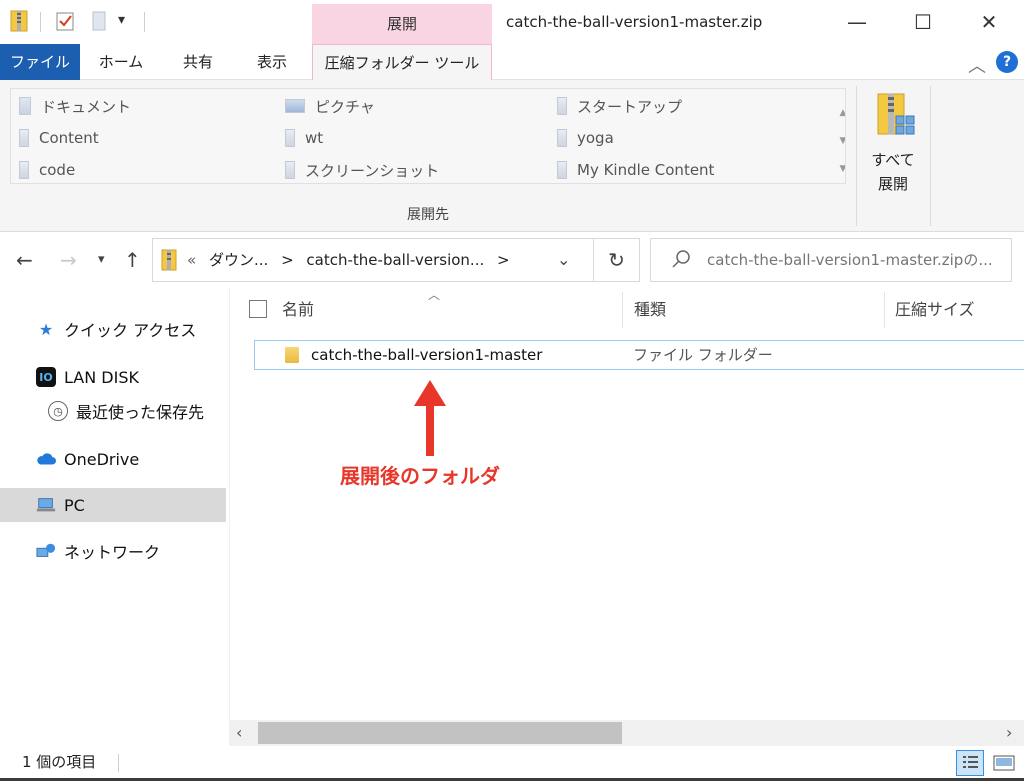 This screenshot has width=1024, height=781. I want to click on destination-label: スタートアップ, so click(630, 106).